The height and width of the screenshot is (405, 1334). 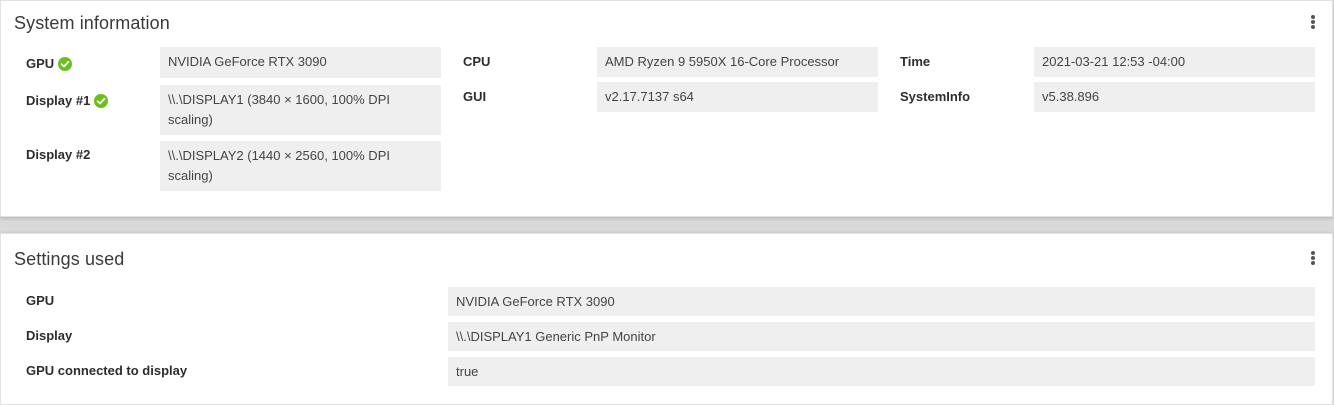 What do you see at coordinates (881, 301) in the screenshot?
I see `settings-gpu-value: NVIDIA GeForce RTX 3090` at bounding box center [881, 301].